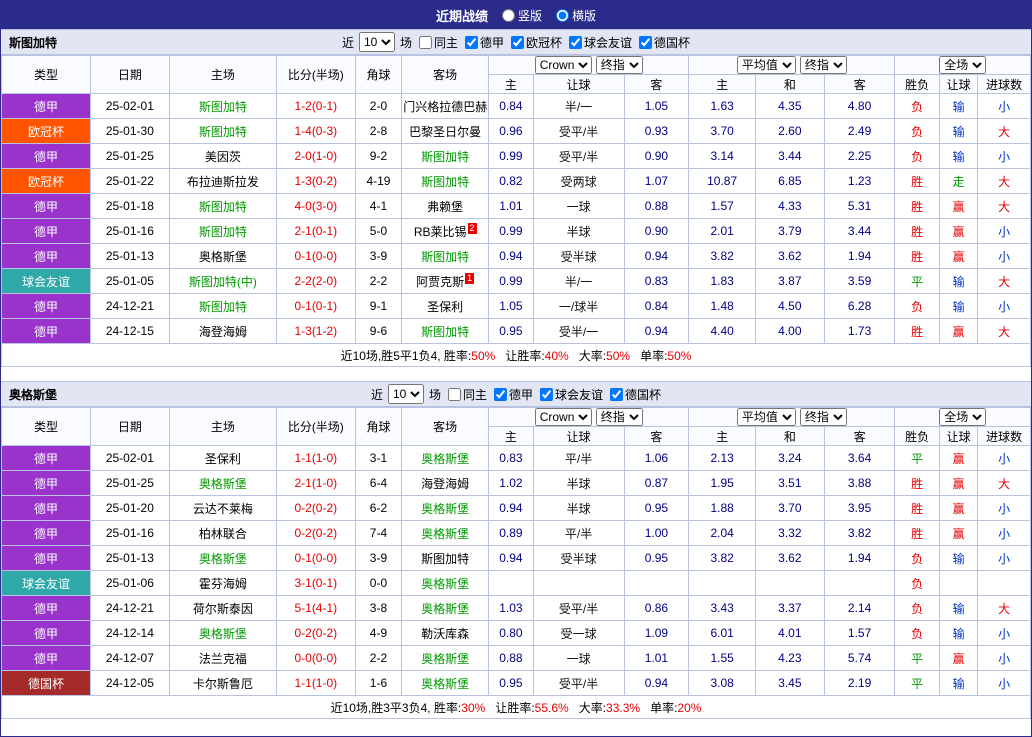 The height and width of the screenshot is (737, 1032). Describe the element at coordinates (223, 509) in the screenshot. I see `home-team-name: 云达不莱梅` at that location.